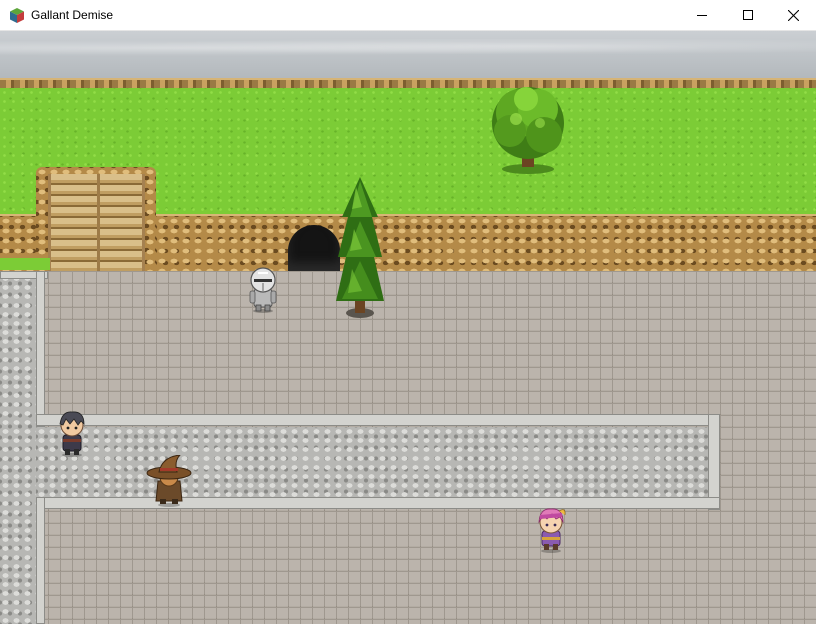  I want to click on witch-with-brown-hat-sprite, so click(169, 481).